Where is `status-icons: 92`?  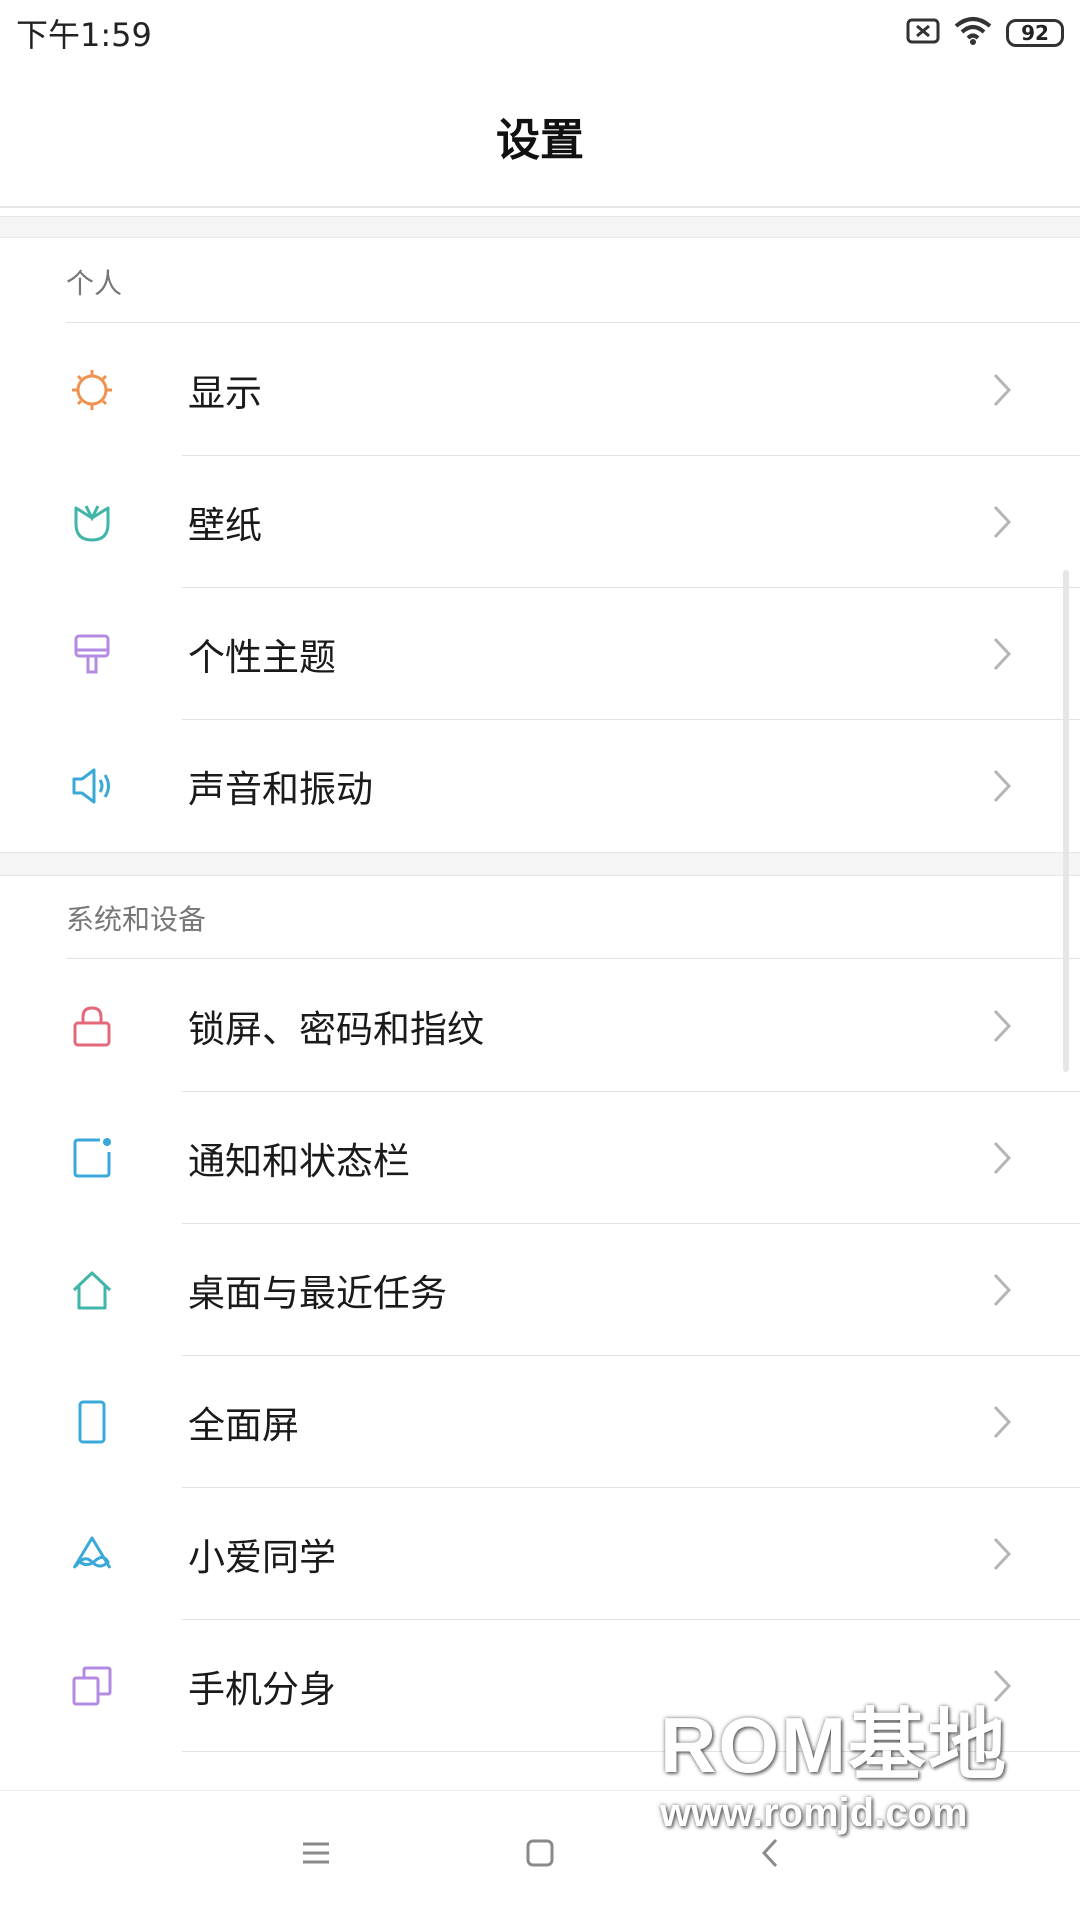
status-icons: 92 is located at coordinates (985, 33).